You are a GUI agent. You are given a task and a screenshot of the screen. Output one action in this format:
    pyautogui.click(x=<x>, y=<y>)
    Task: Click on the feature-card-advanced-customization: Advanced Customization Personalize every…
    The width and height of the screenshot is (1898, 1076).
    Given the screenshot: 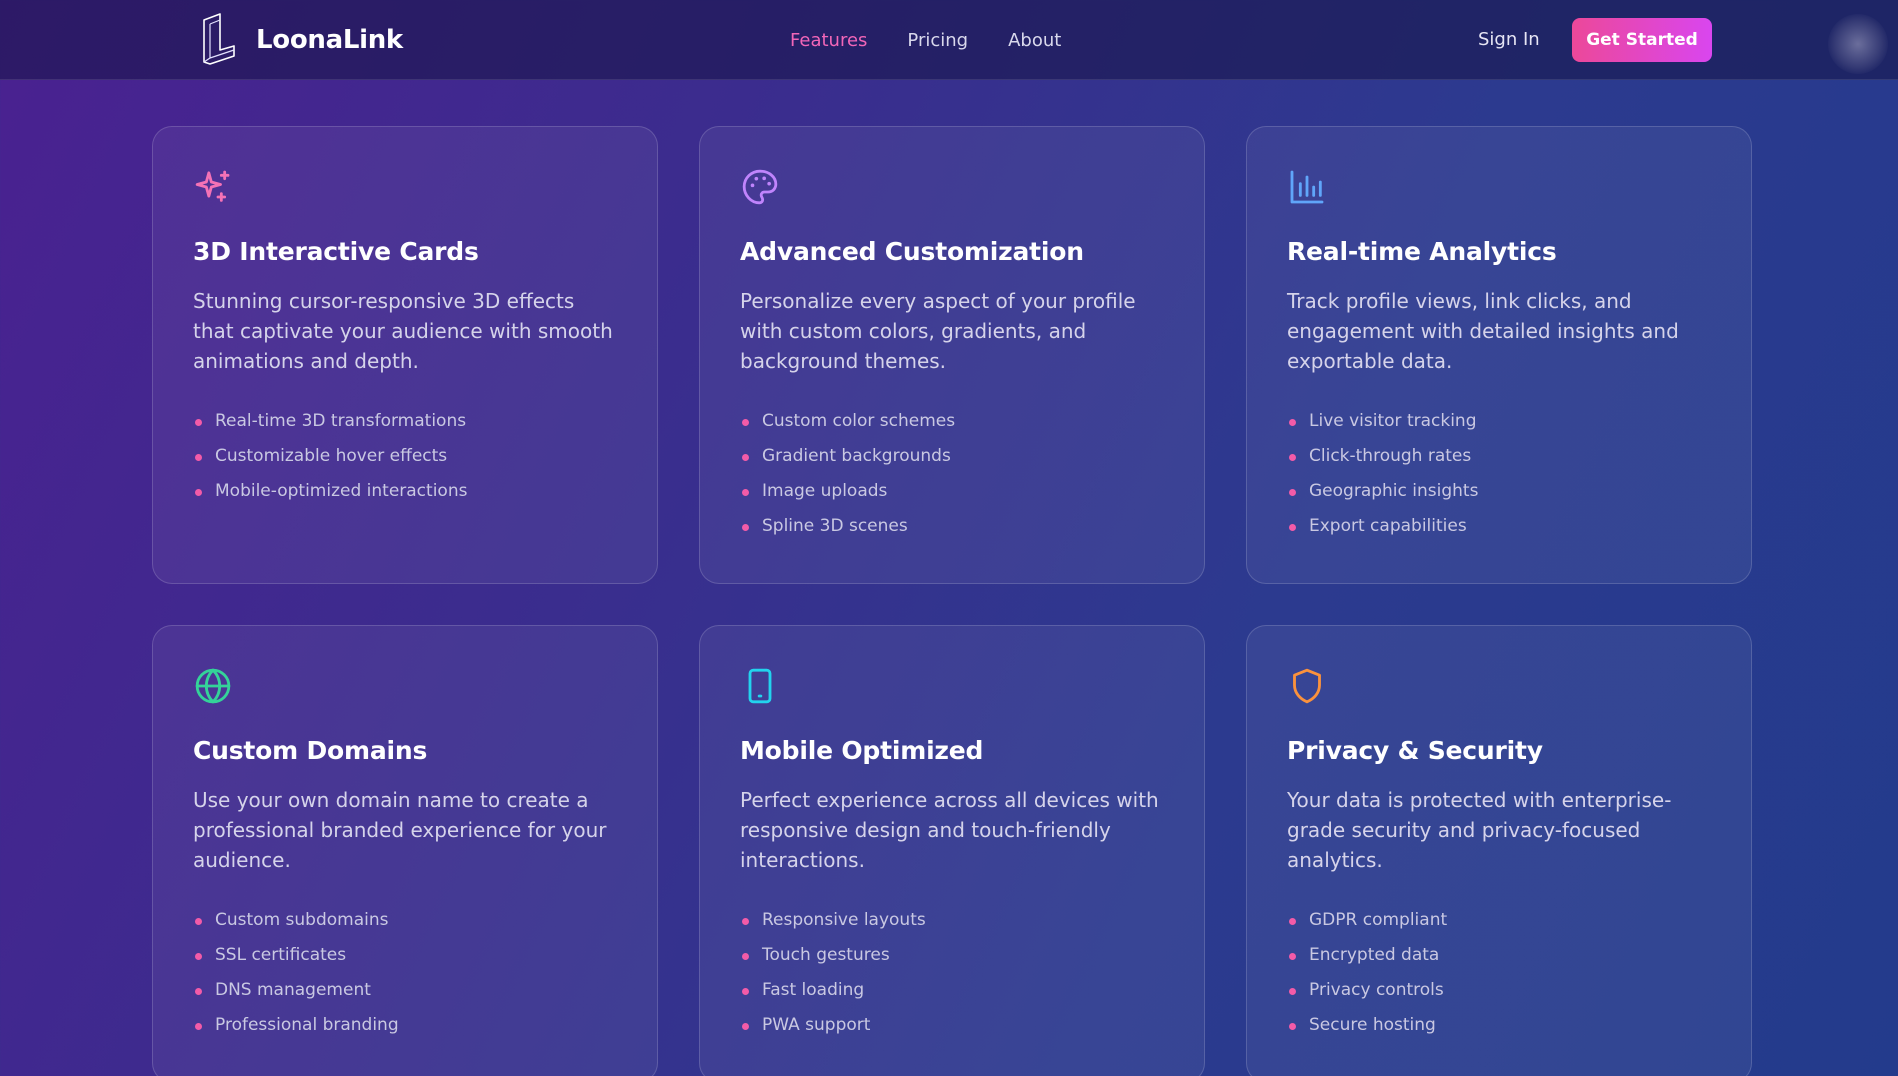 What is the action you would take?
    pyautogui.click(x=952, y=355)
    